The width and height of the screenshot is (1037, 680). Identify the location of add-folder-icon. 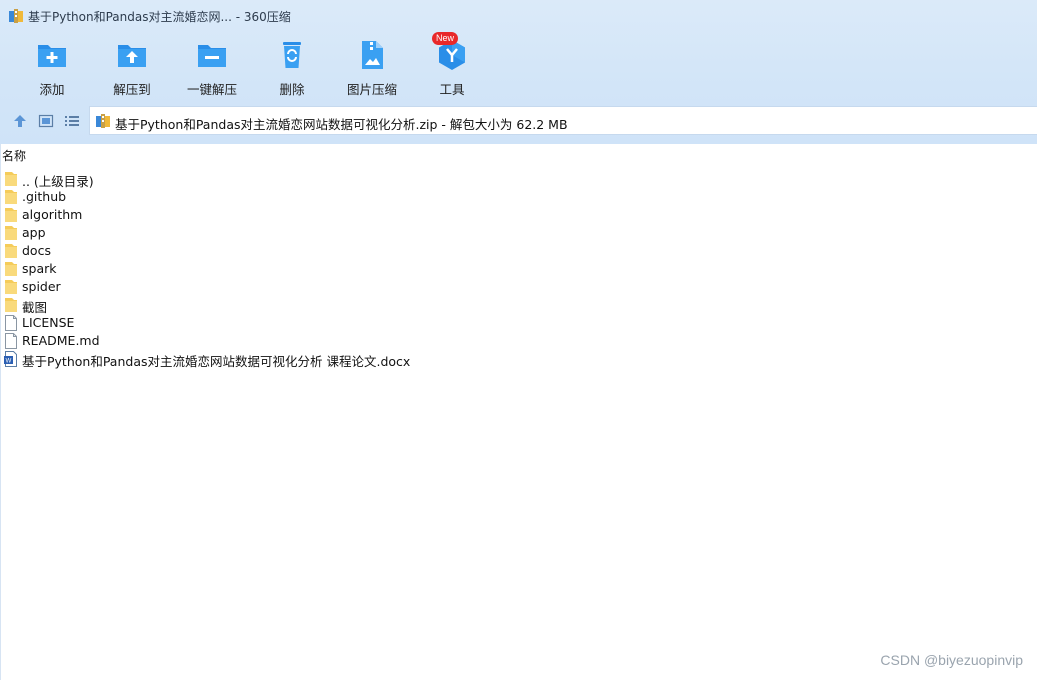
(52, 56).